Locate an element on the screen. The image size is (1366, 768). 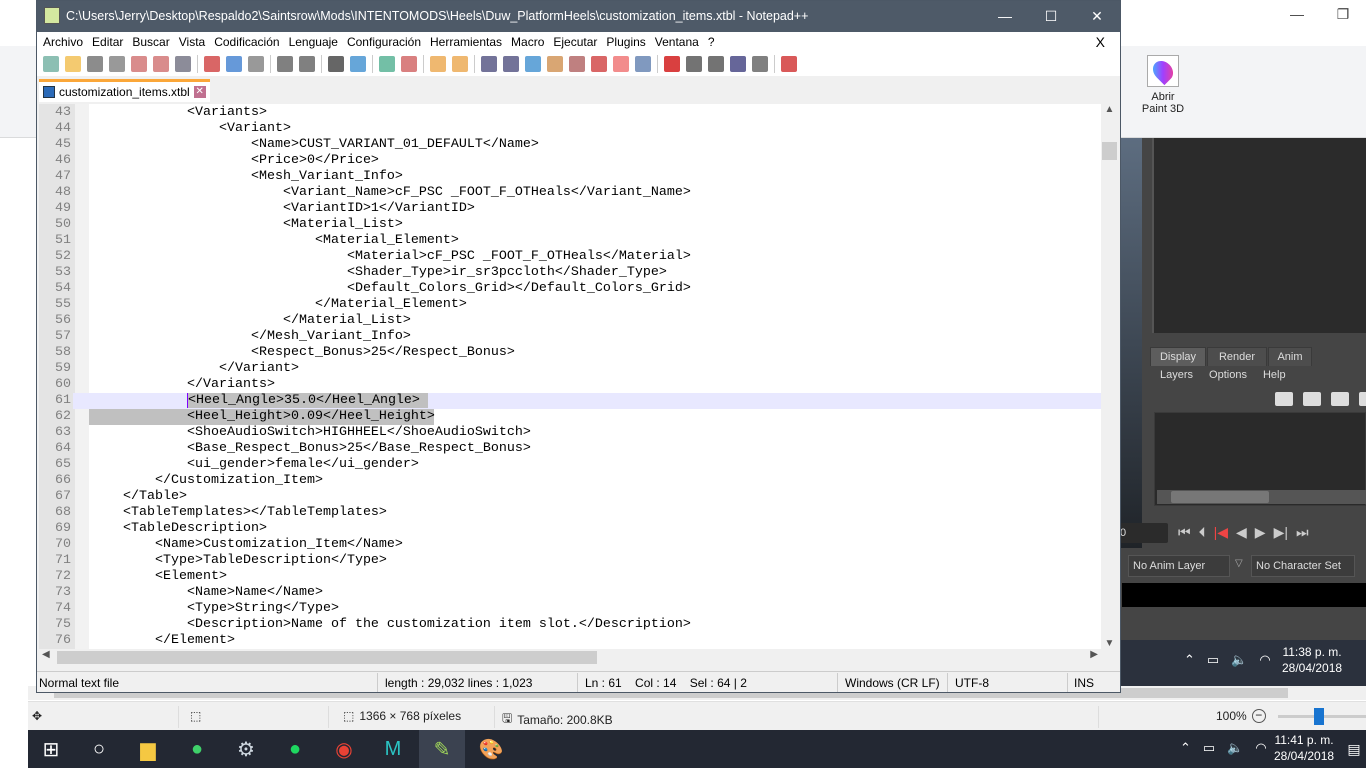
monitor-icon is located at coordinates (643, 64).